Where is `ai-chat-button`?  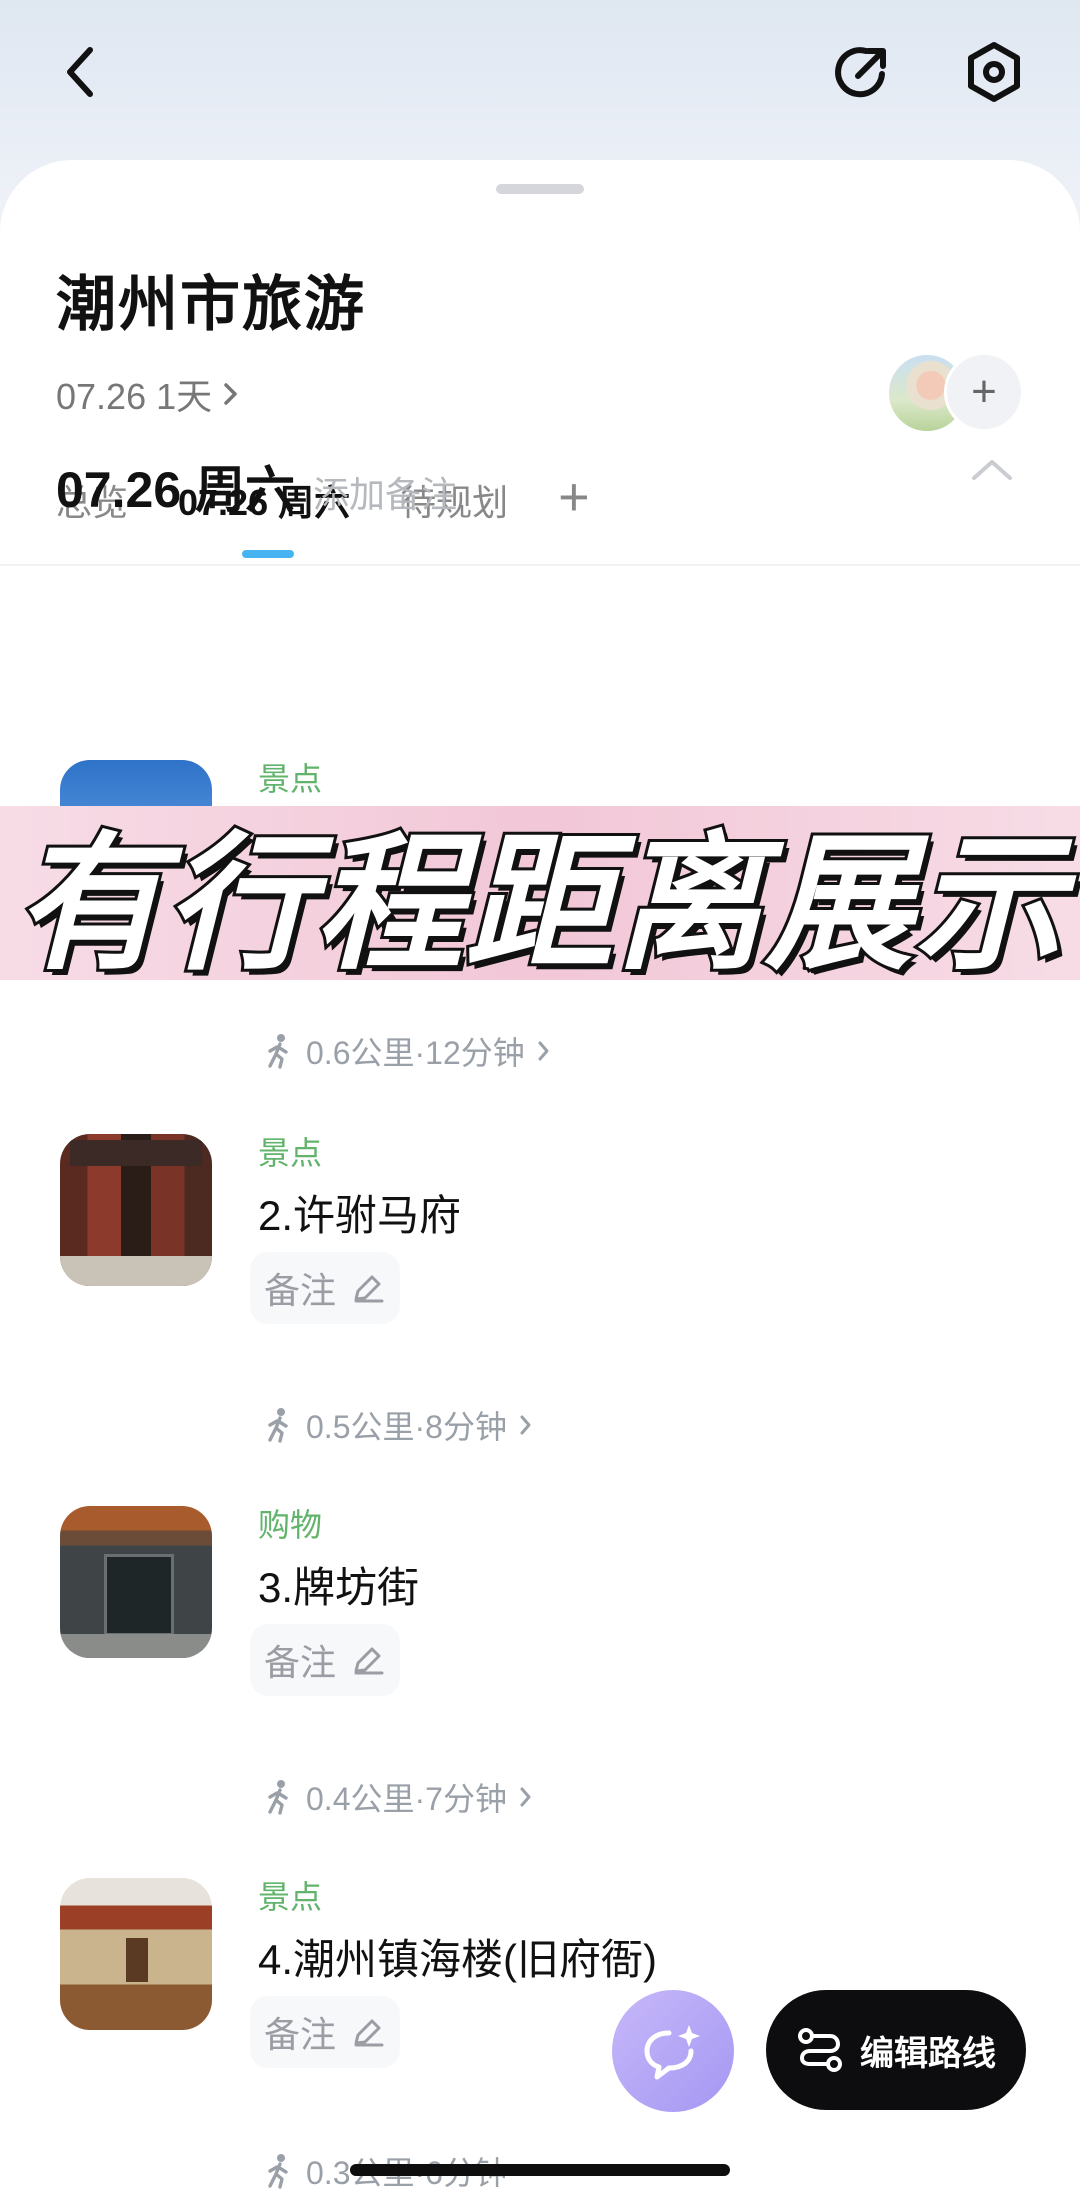
ai-chat-button is located at coordinates (673, 2051).